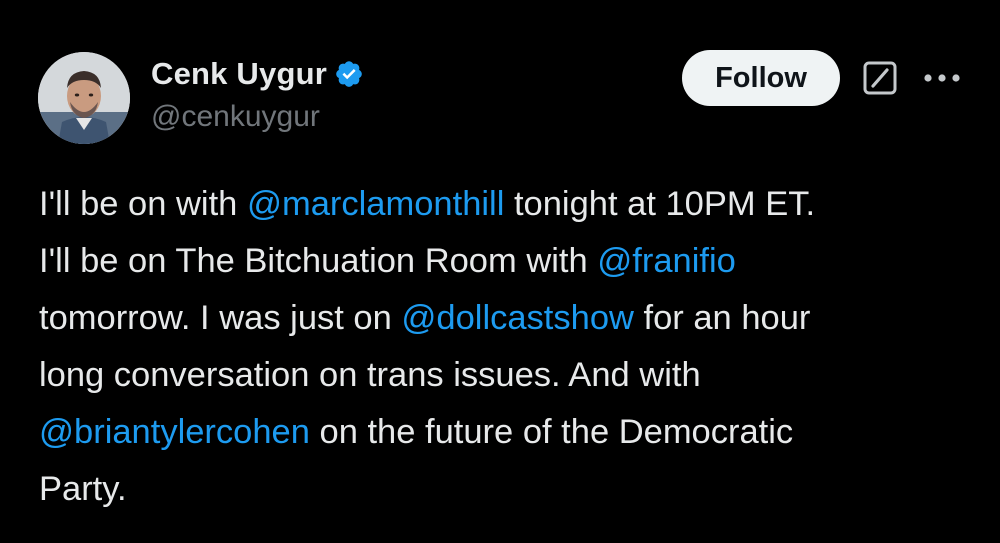  Describe the element at coordinates (761, 78) in the screenshot. I see `follow-button: Follow` at that location.